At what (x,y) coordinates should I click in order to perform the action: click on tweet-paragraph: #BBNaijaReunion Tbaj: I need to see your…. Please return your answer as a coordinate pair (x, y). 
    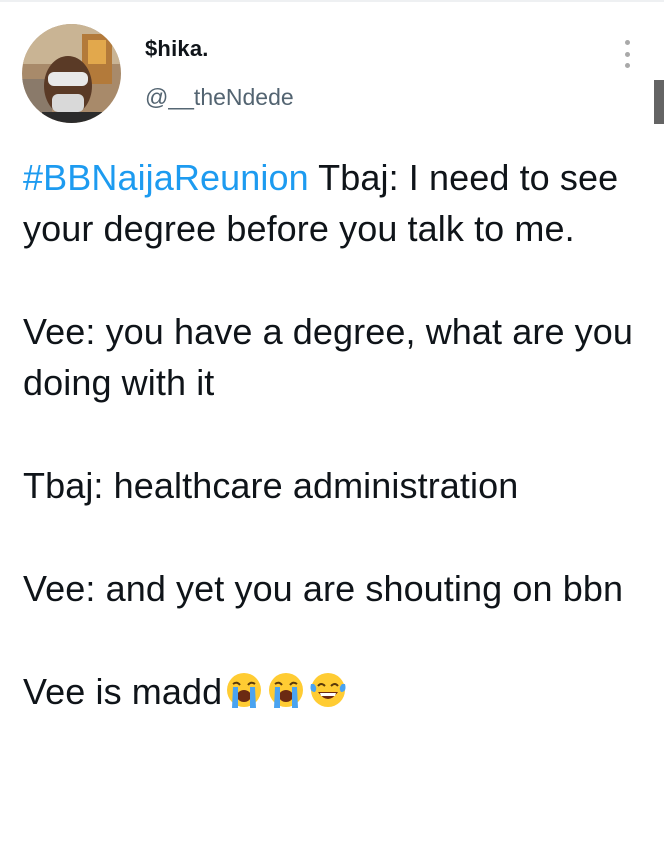
    Looking at the image, I should click on (333, 203).